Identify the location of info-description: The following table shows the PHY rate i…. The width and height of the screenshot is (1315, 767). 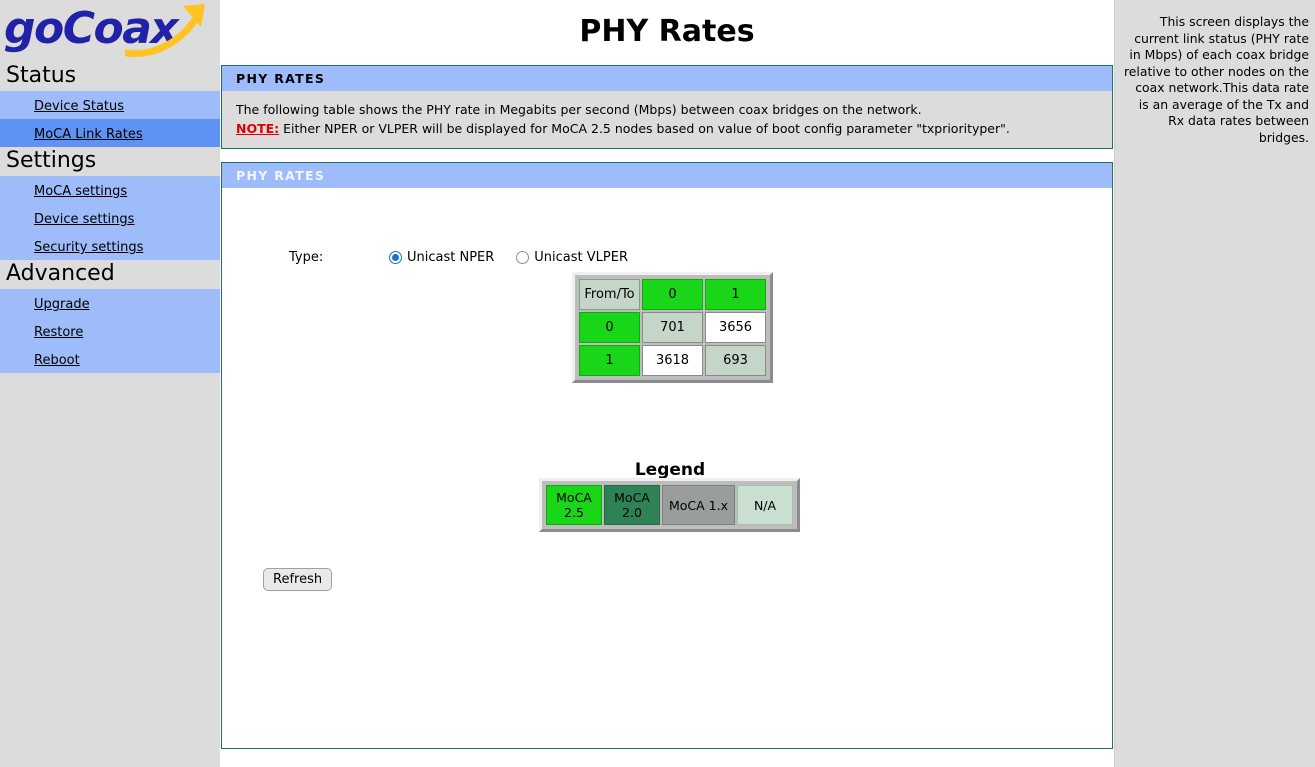
(579, 109).